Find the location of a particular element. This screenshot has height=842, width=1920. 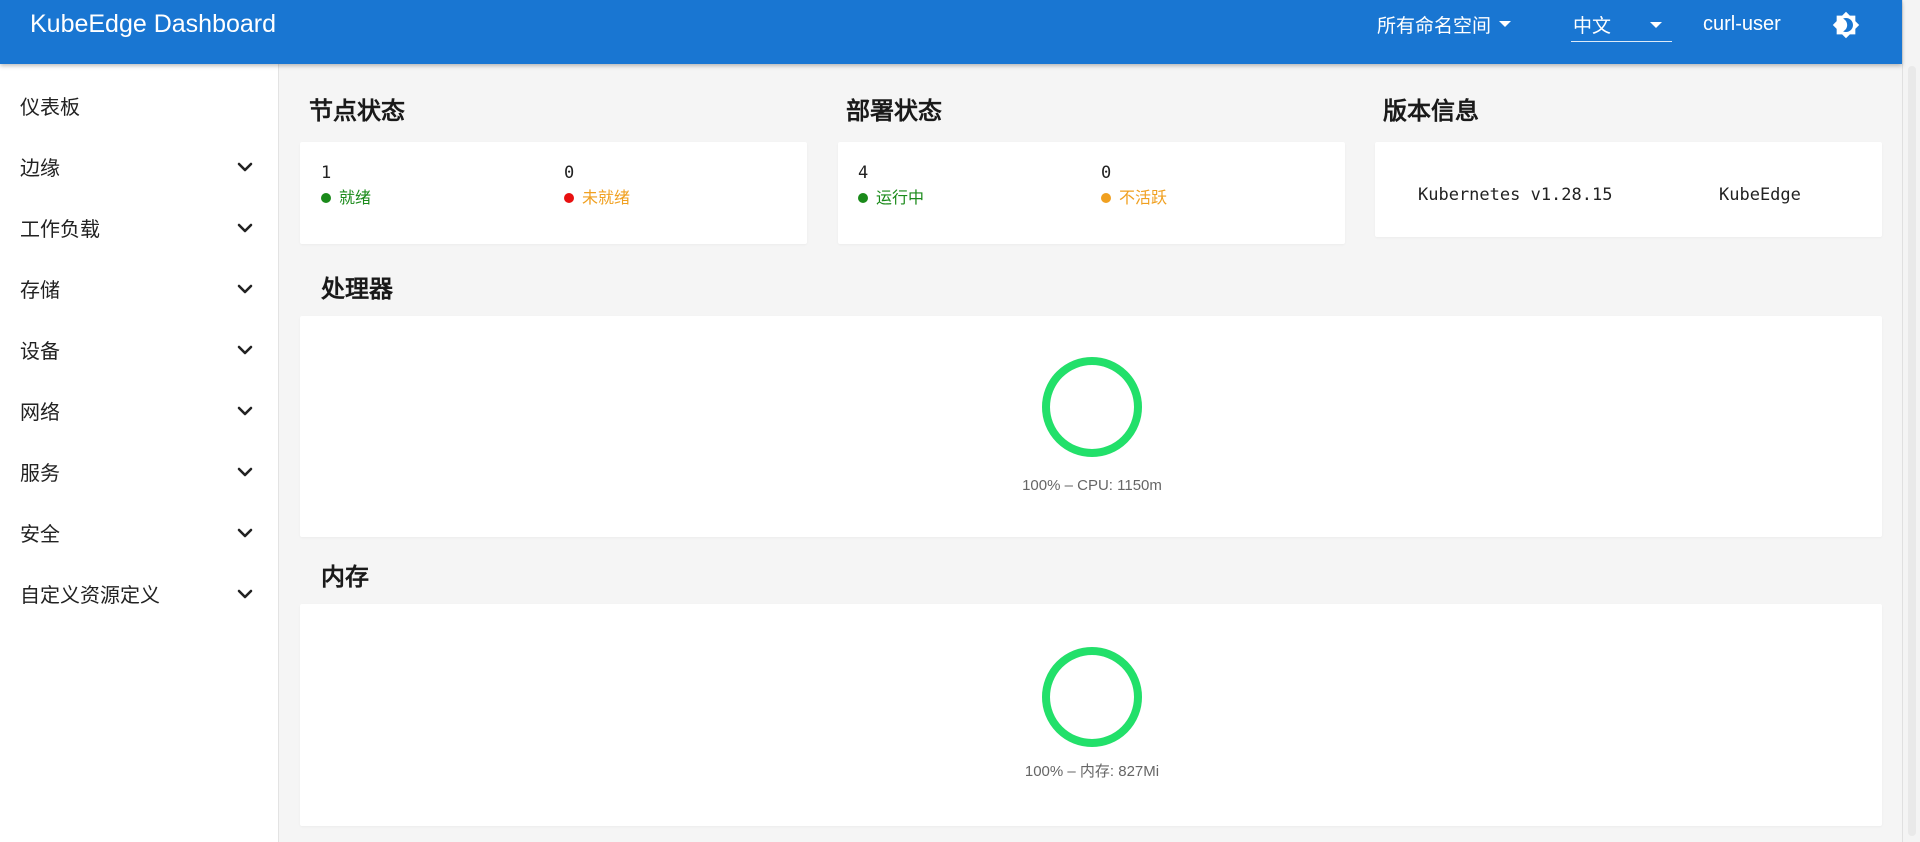

sidebar-item-label: 工作负载 is located at coordinates (60, 229).